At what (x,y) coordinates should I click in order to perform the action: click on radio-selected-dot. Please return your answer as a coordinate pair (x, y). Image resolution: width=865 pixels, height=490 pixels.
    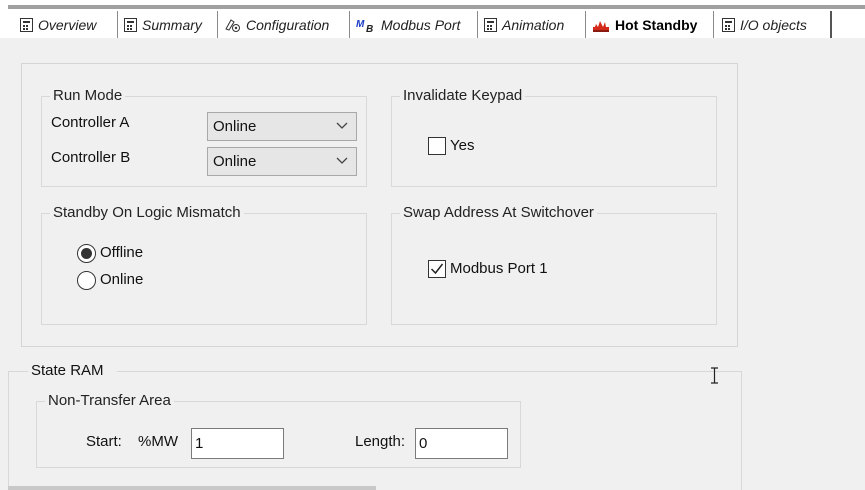
    Looking at the image, I should click on (86, 253).